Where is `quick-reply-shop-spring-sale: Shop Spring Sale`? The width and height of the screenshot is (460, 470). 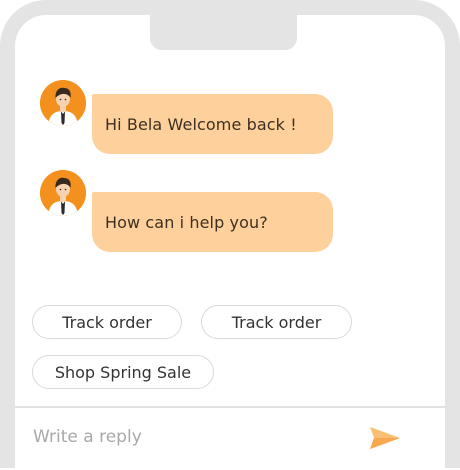 quick-reply-shop-spring-sale: Shop Spring Sale is located at coordinates (123, 372).